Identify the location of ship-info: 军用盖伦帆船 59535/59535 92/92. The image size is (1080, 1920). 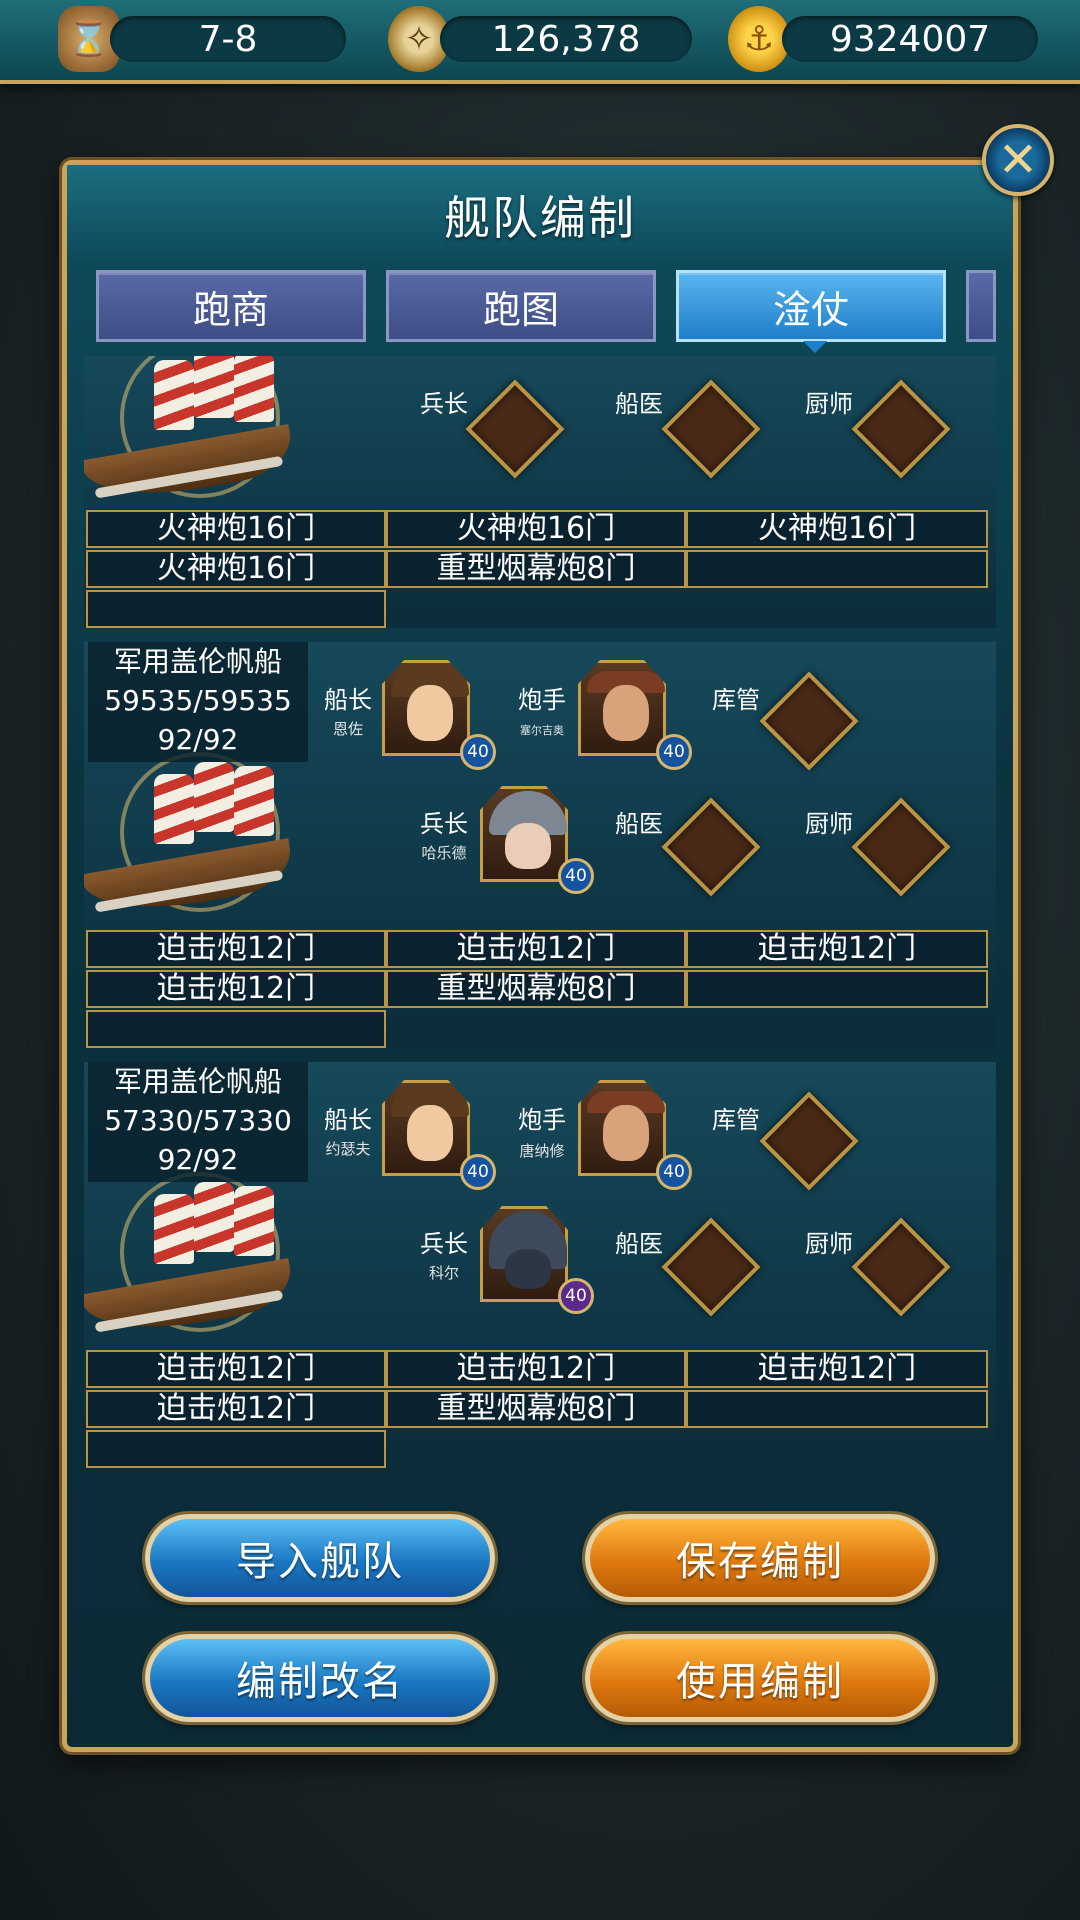
(198, 702).